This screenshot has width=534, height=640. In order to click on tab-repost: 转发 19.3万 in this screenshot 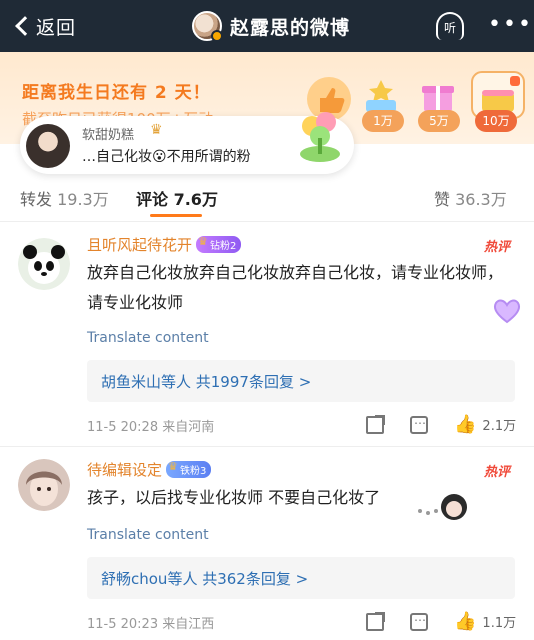, I will do `click(64, 198)`.